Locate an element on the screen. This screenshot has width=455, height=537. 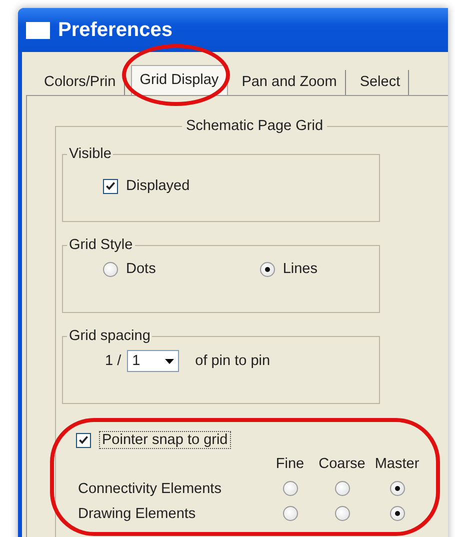
group-title: Schematic Page Grid is located at coordinates (254, 126).